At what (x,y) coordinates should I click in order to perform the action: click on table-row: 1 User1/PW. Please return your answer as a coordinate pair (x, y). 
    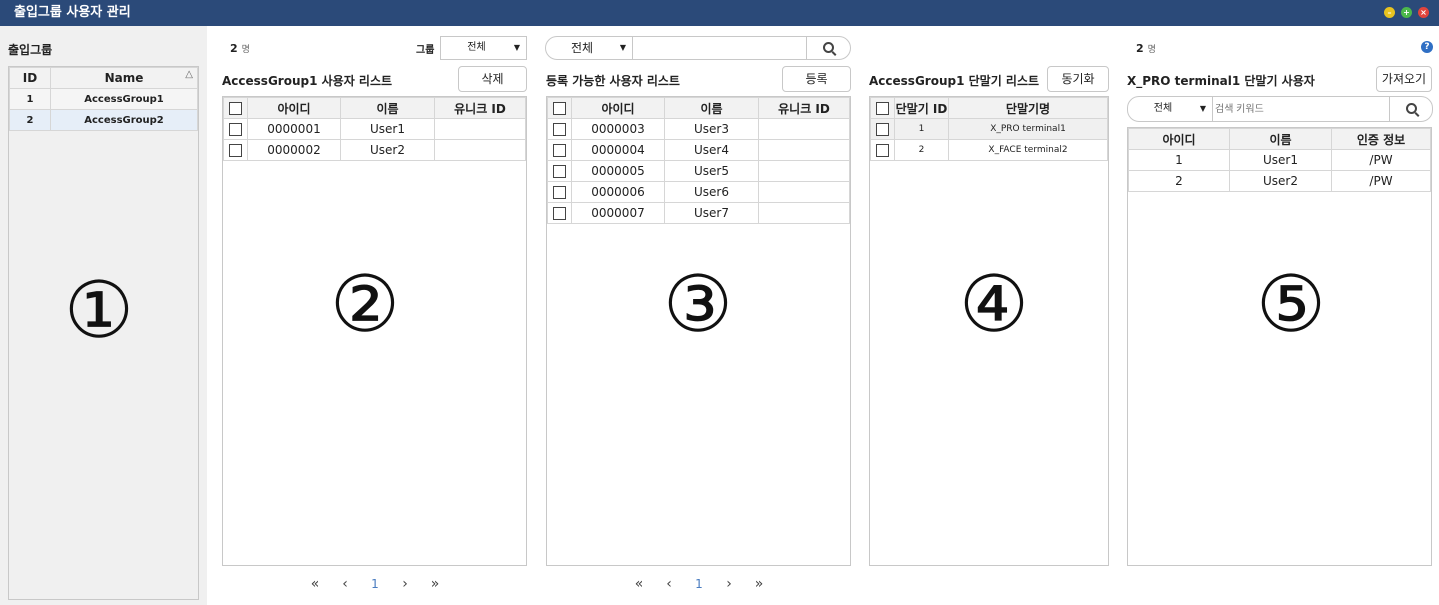
    Looking at the image, I should click on (1279, 160).